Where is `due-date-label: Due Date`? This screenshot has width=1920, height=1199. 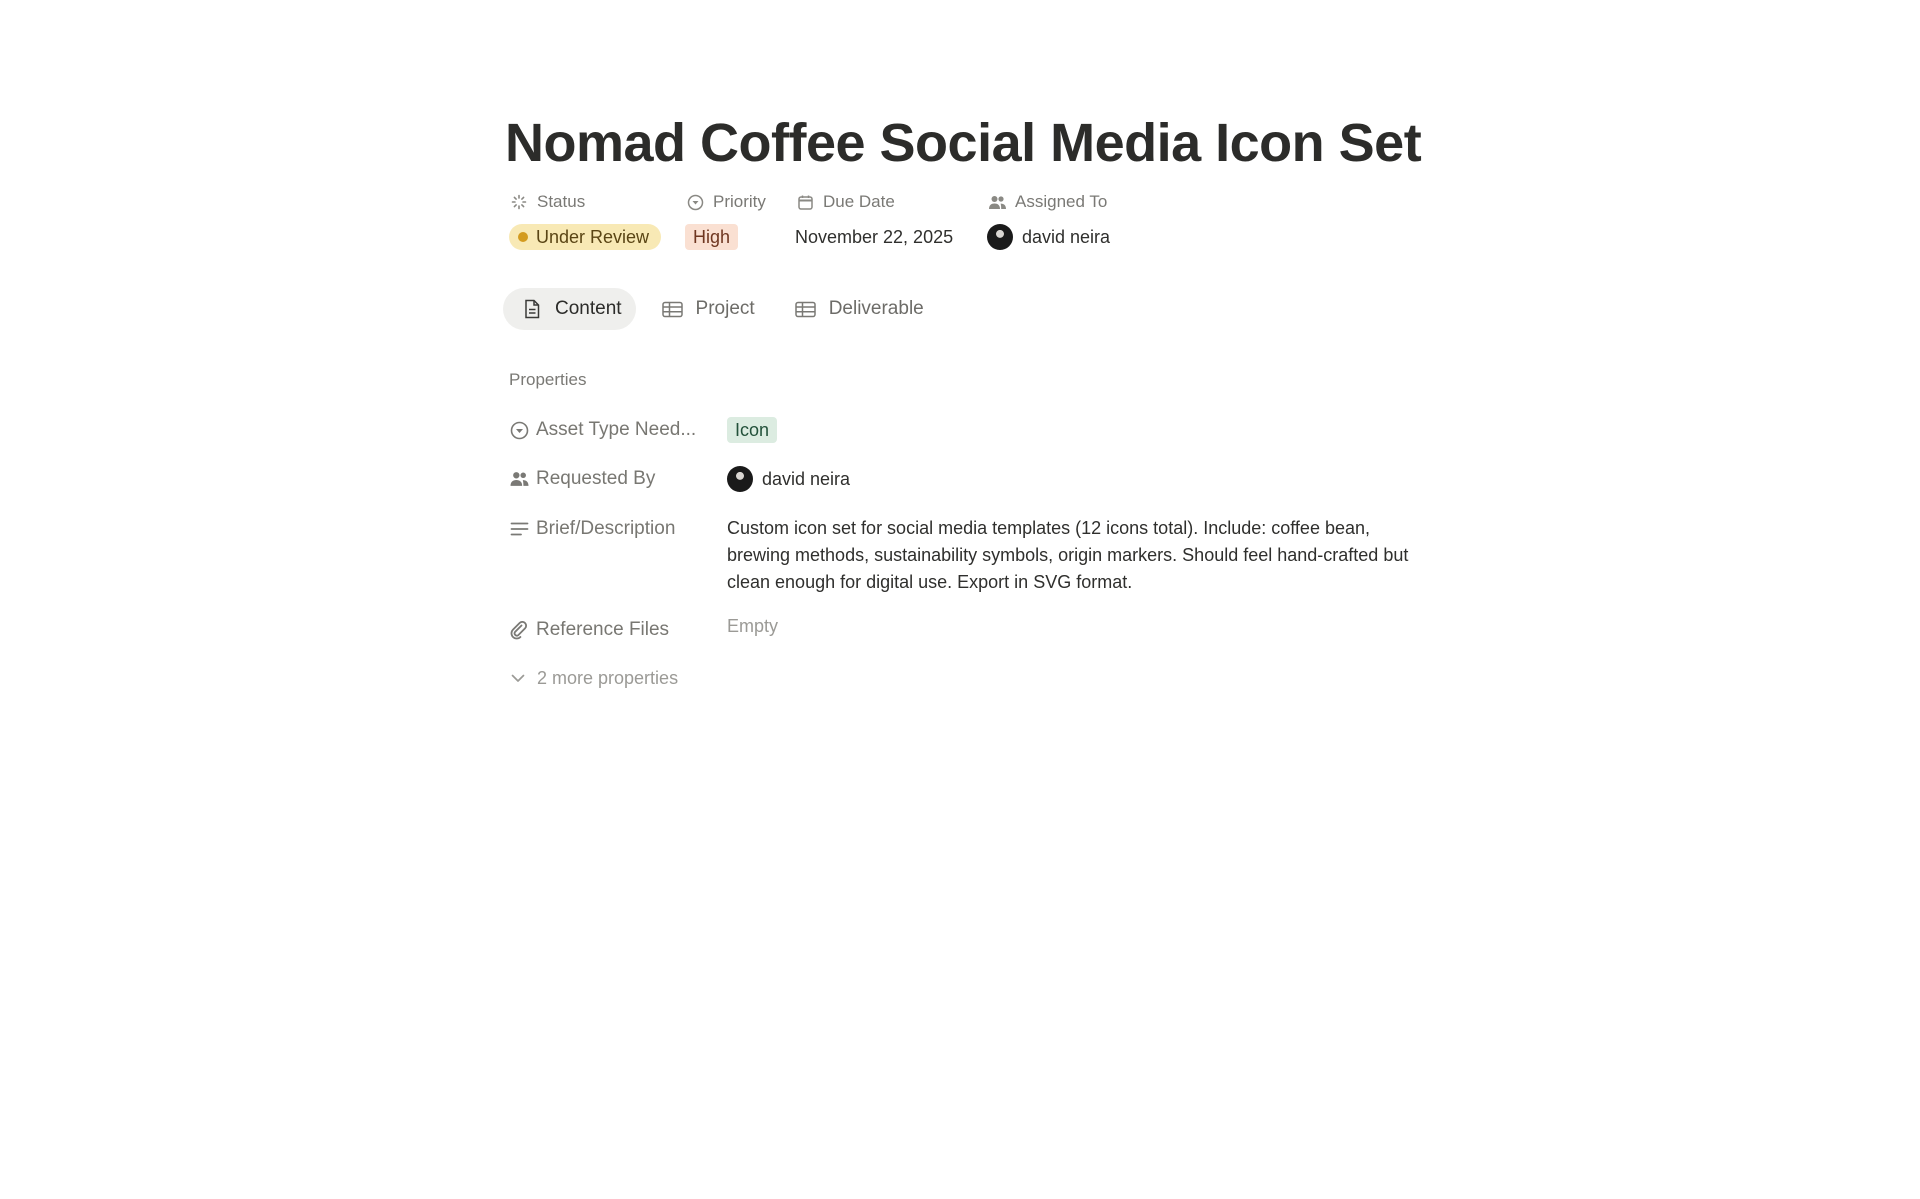 due-date-label: Due Date is located at coordinates (859, 201).